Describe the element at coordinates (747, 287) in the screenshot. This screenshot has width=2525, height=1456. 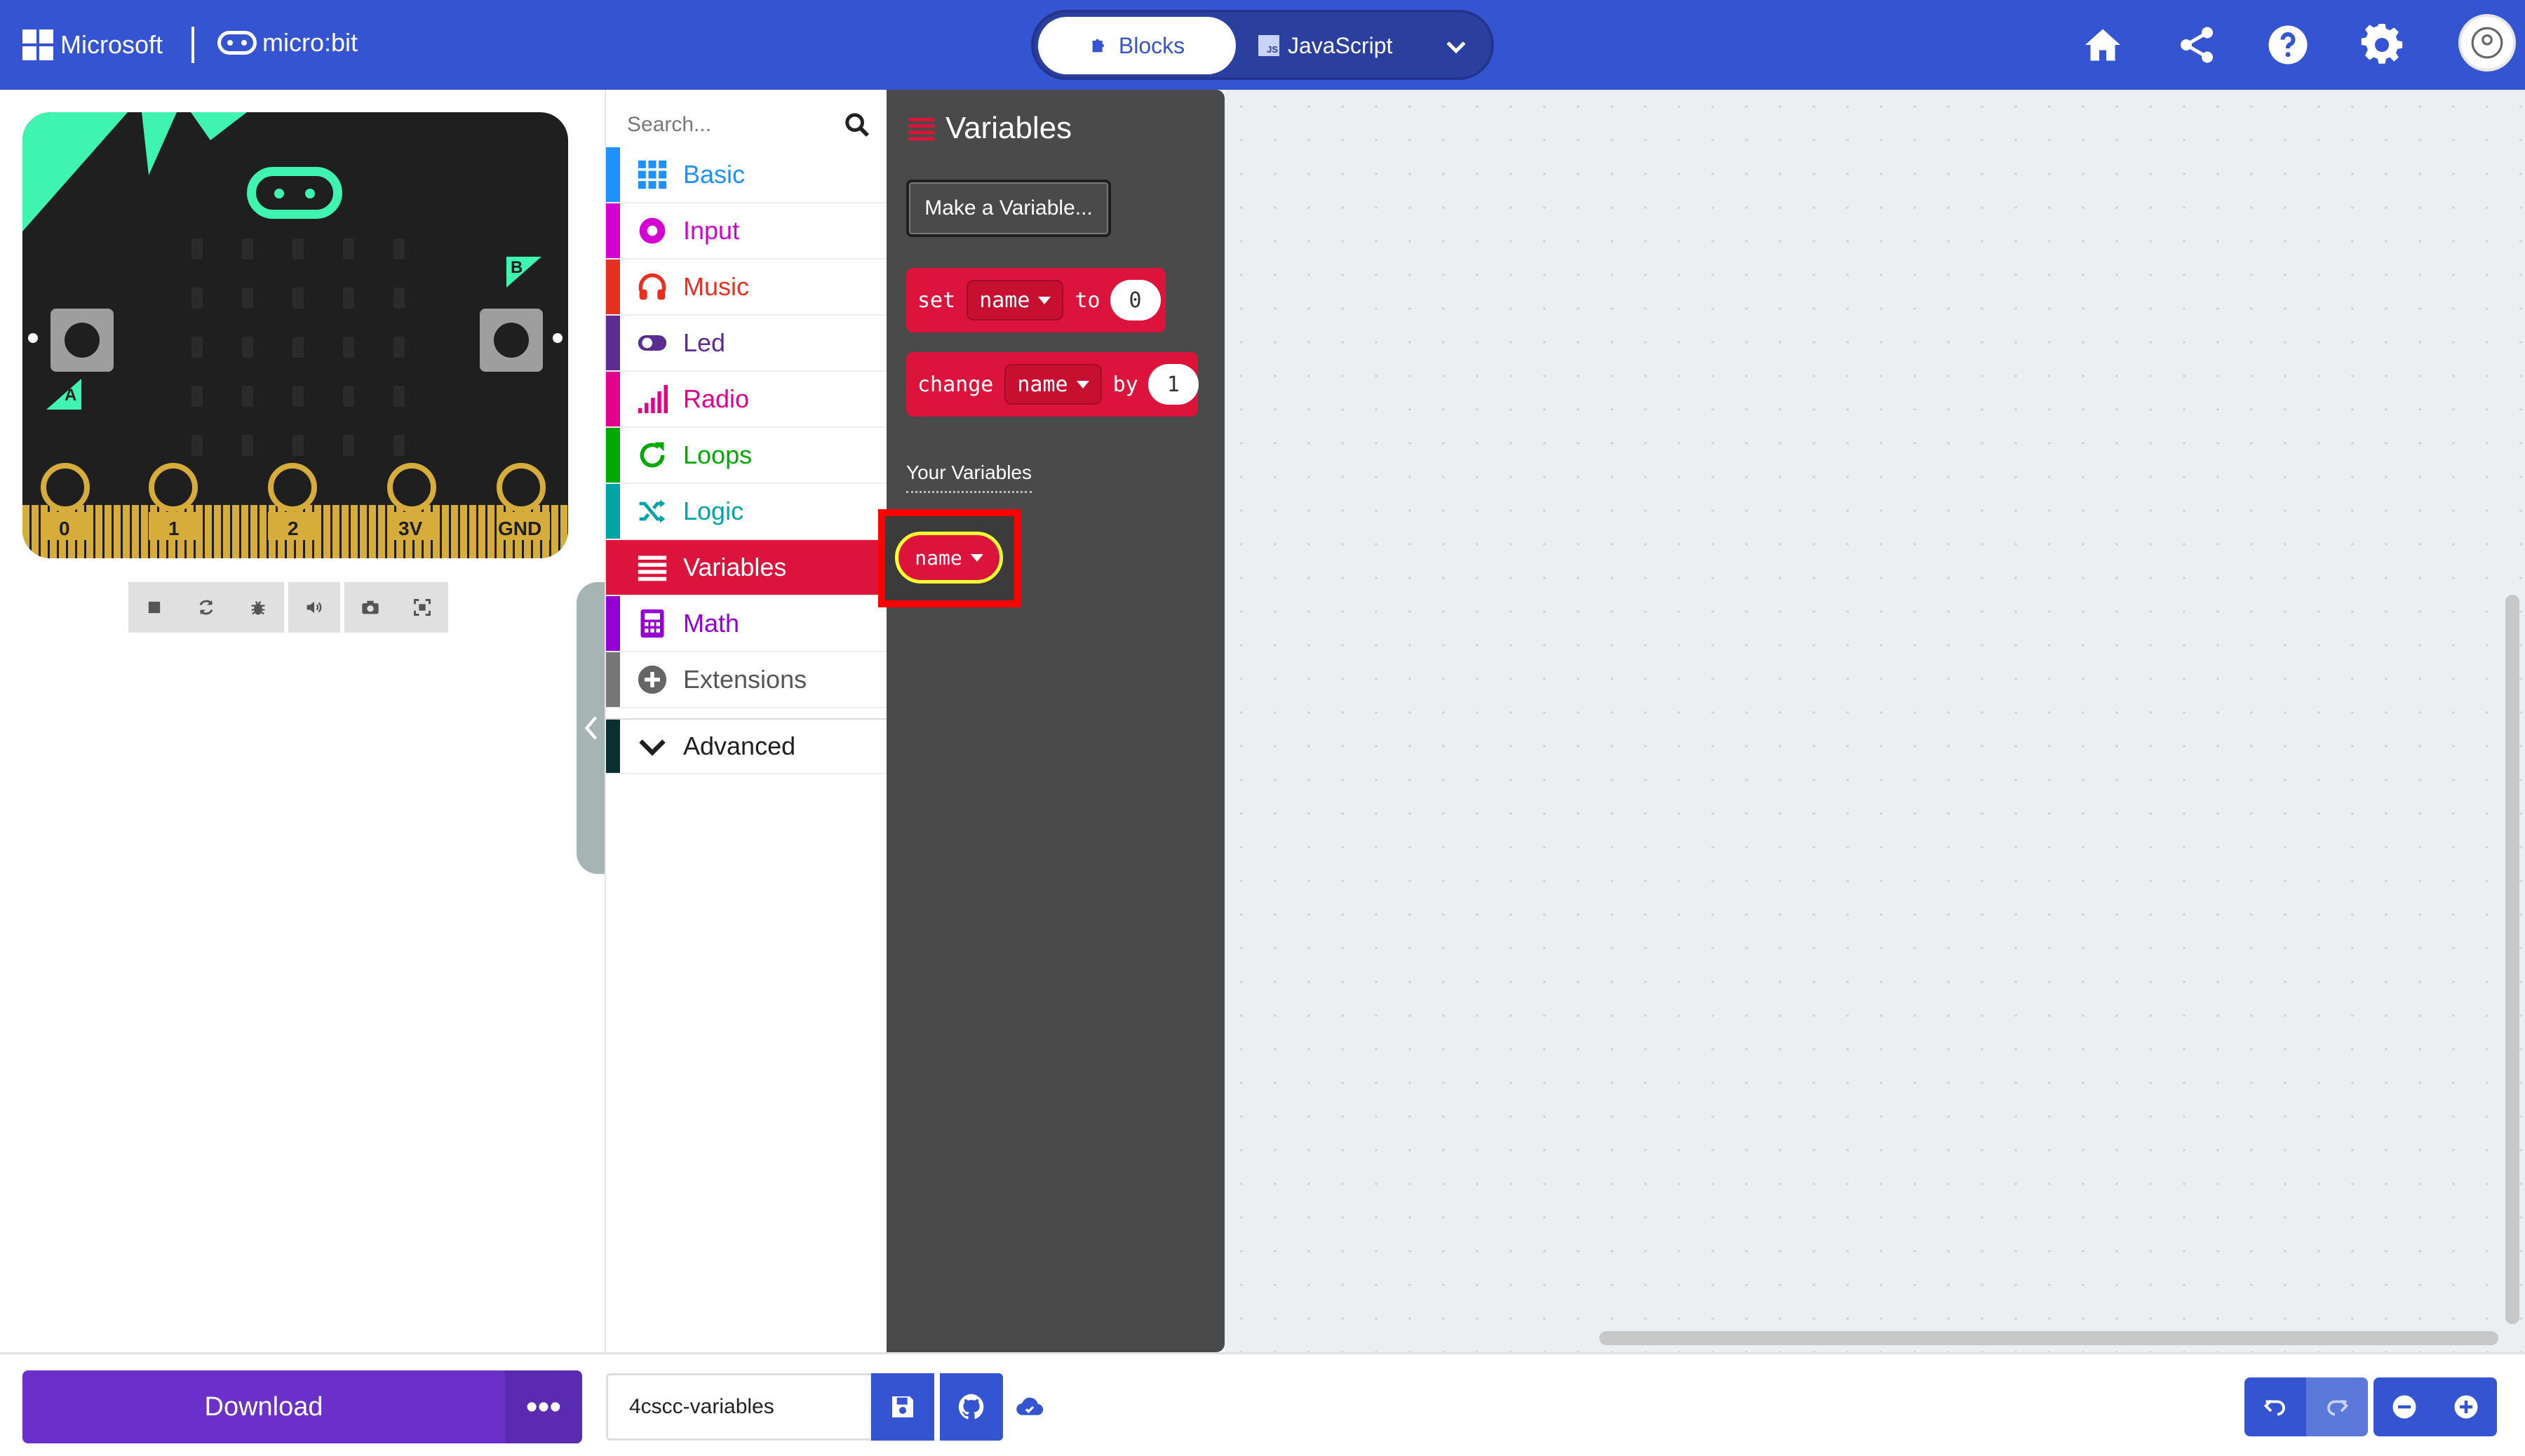
I see `category-music: Music` at that location.